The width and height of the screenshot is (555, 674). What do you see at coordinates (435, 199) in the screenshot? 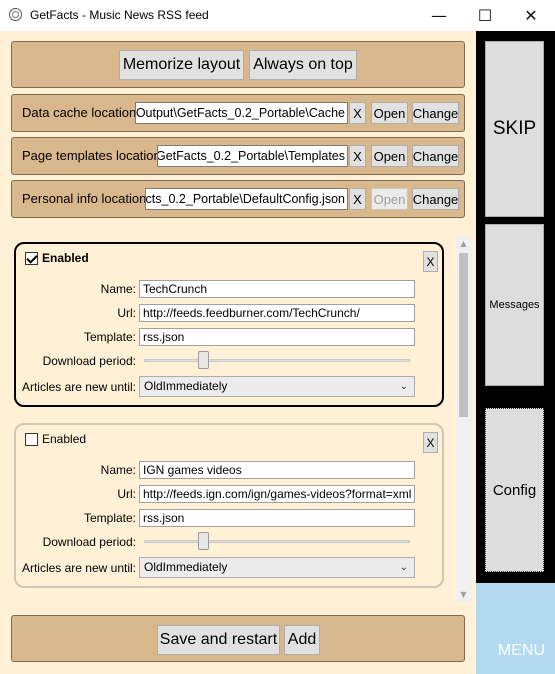
I see `personal-info-change-button: Change` at bounding box center [435, 199].